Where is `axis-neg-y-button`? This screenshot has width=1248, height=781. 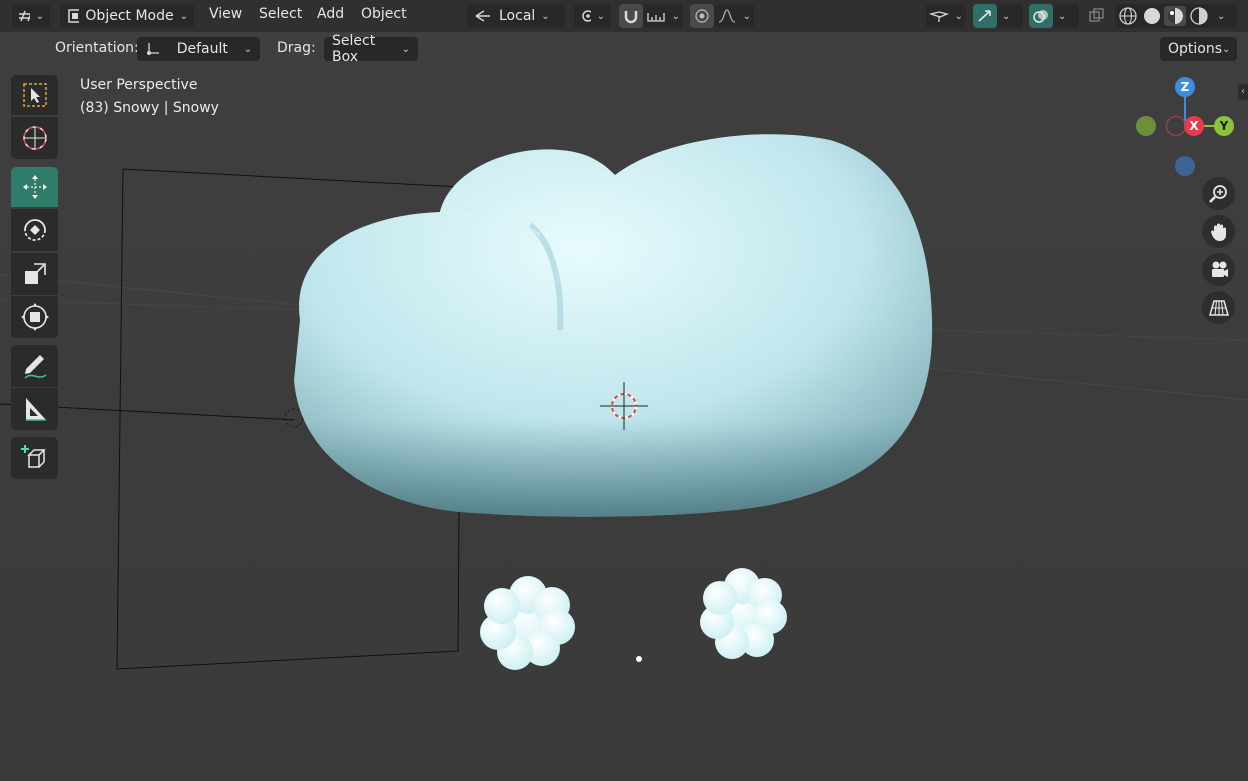
axis-neg-y-button is located at coordinates (1146, 126).